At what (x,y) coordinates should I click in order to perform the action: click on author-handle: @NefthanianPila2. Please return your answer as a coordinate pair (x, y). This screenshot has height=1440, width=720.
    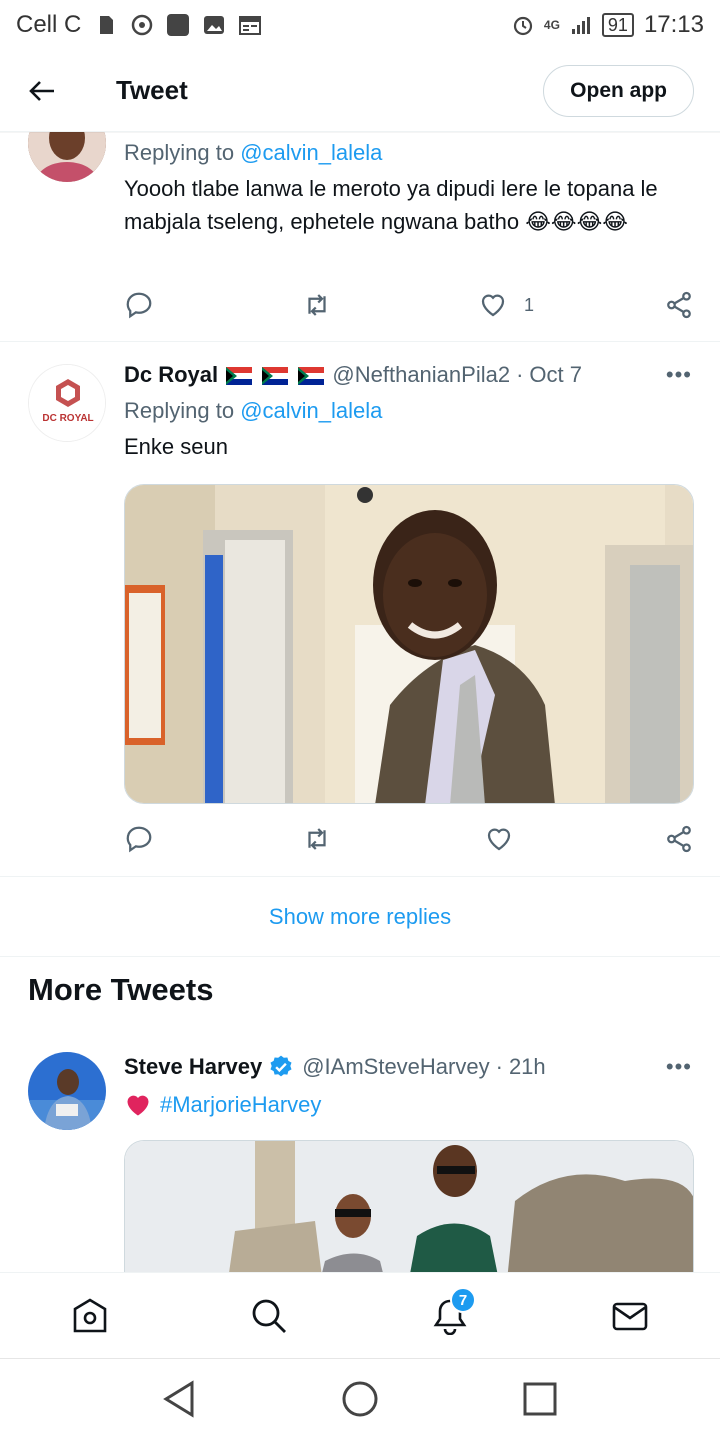
    Looking at the image, I should click on (421, 375).